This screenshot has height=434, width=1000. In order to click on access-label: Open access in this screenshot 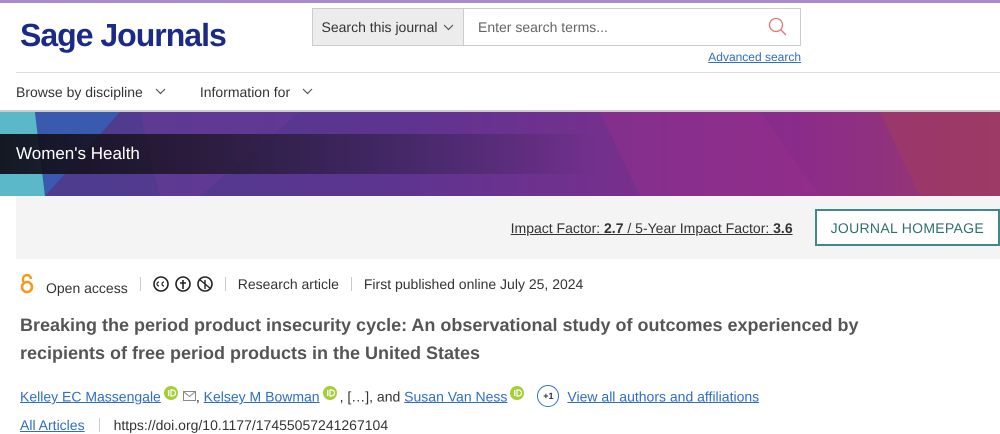, I will do `click(87, 288)`.